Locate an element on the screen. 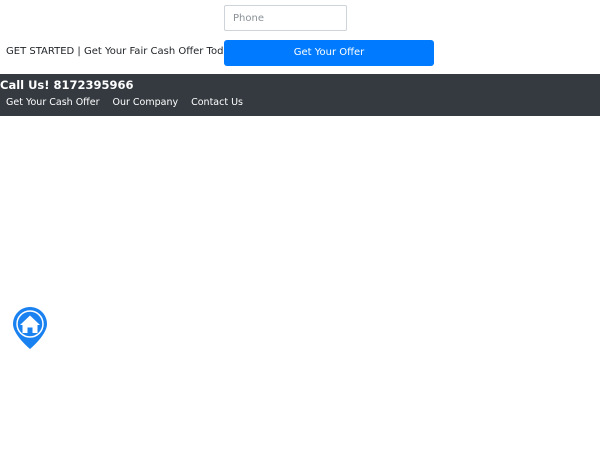  get-your-offer-button: Get Your Offer is located at coordinates (329, 53).